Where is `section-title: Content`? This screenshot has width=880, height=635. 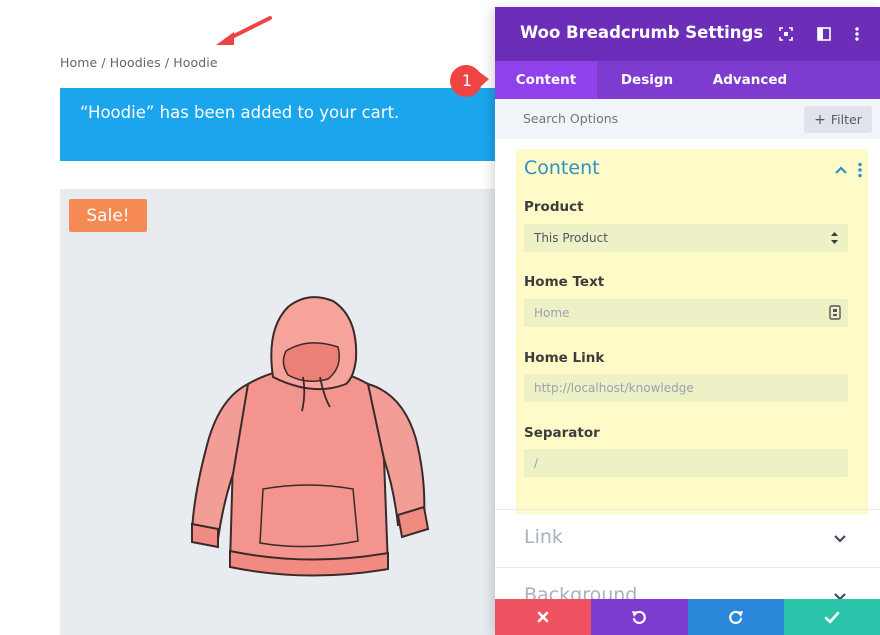 section-title: Content is located at coordinates (562, 168).